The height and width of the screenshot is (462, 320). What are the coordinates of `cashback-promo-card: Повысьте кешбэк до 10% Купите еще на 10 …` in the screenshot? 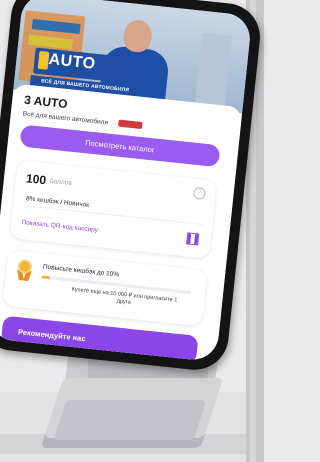 It's located at (105, 288).